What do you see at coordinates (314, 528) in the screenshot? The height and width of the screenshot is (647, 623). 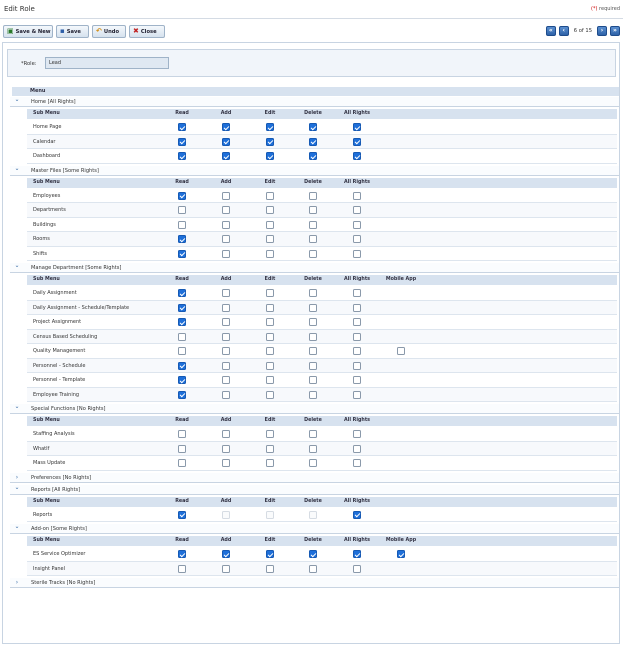 I see `section-header: ⌄ Add-on [Some Rights]` at bounding box center [314, 528].